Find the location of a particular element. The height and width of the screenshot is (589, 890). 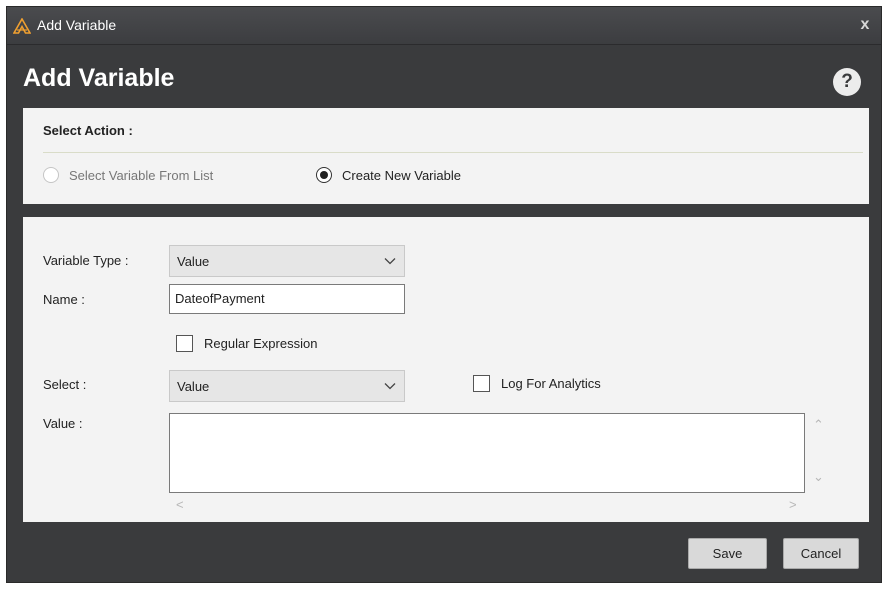

scroll-left-icon: < is located at coordinates (180, 504).